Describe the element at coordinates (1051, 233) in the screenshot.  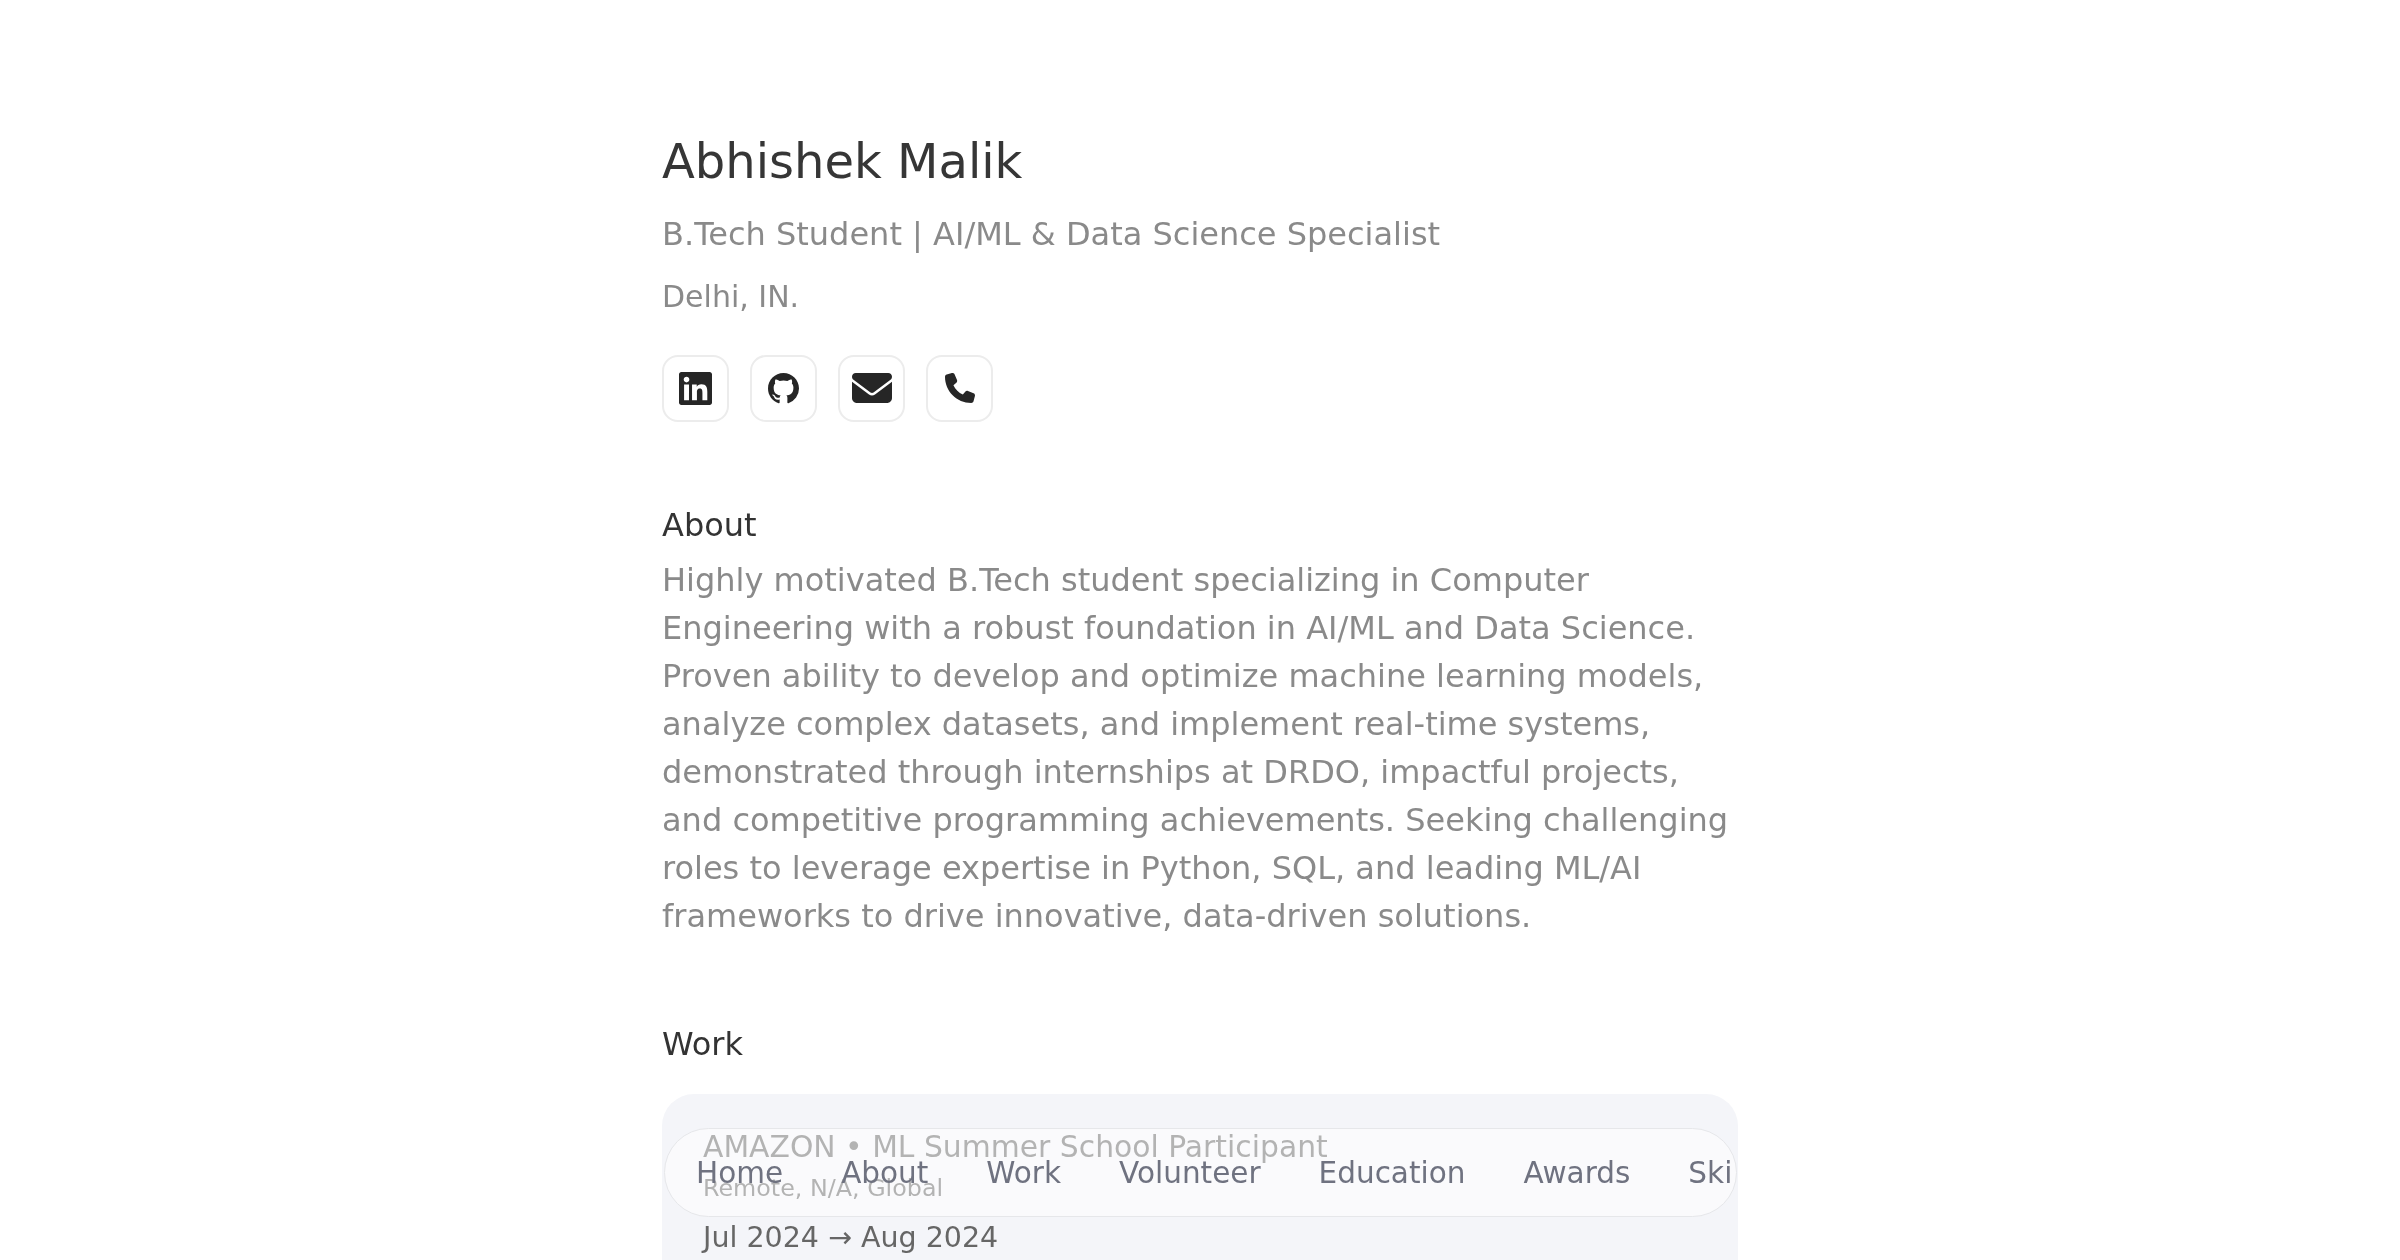
I see `headline-text: B.Tech Student | AI/ML & Data Science Specialist` at that location.